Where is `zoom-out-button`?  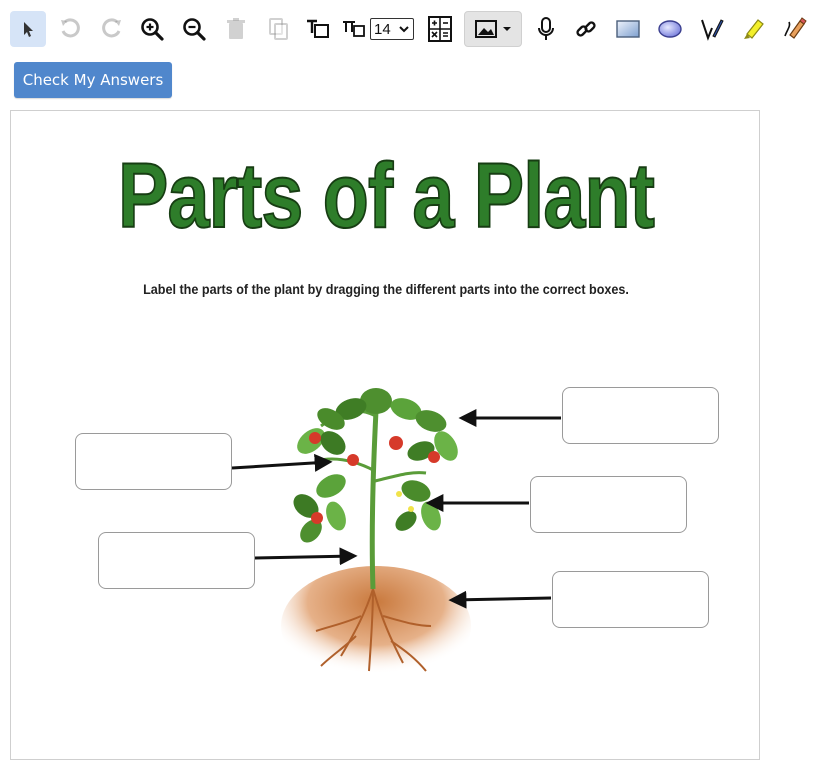 zoom-out-button is located at coordinates (194, 29).